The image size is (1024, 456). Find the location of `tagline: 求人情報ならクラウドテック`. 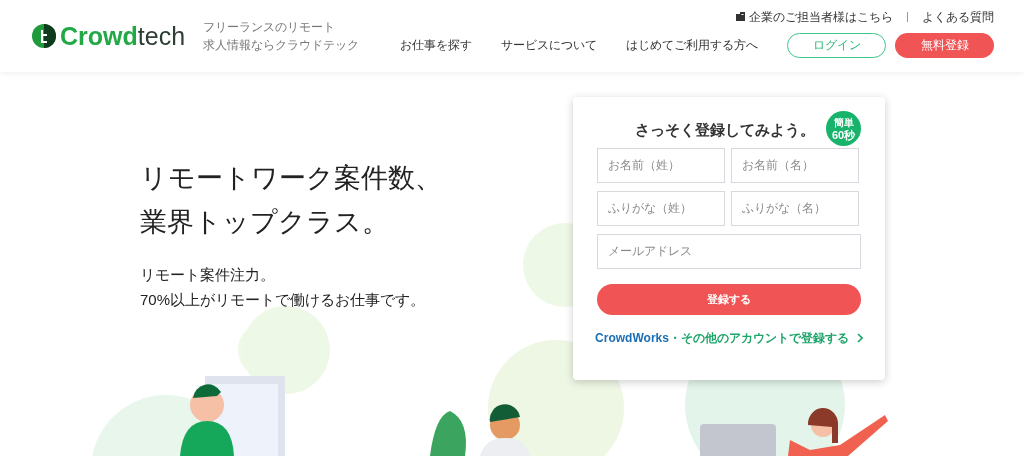

tagline: 求人情報ならクラウドテック is located at coordinates (281, 45).